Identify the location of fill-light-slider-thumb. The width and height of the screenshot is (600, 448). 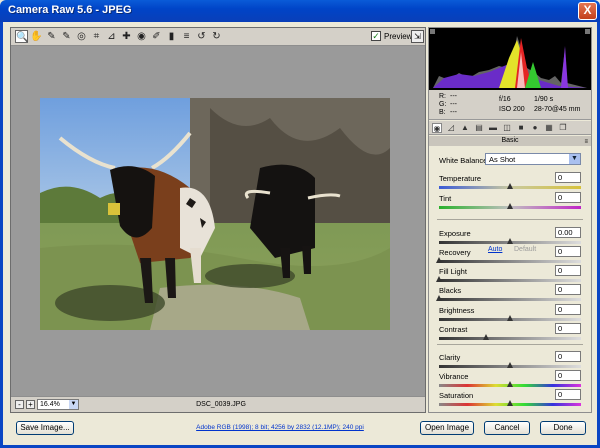
(439, 279).